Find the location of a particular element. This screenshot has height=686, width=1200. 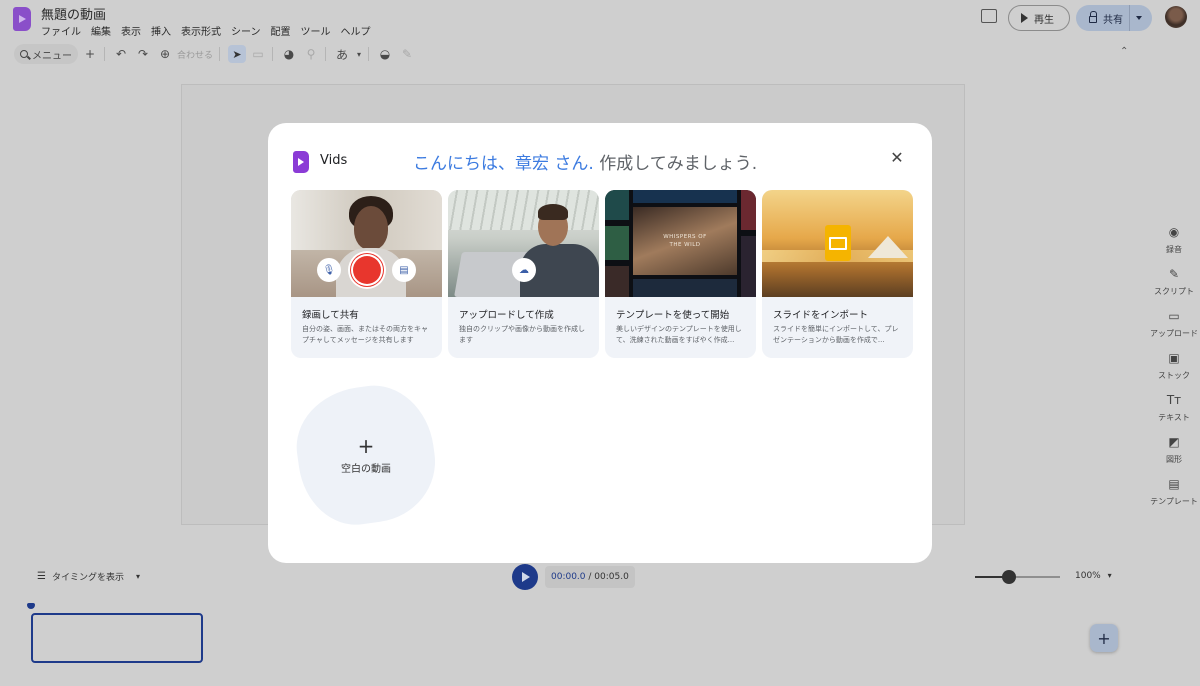

rail-item-label: テンプレート is located at coordinates (1174, 501).